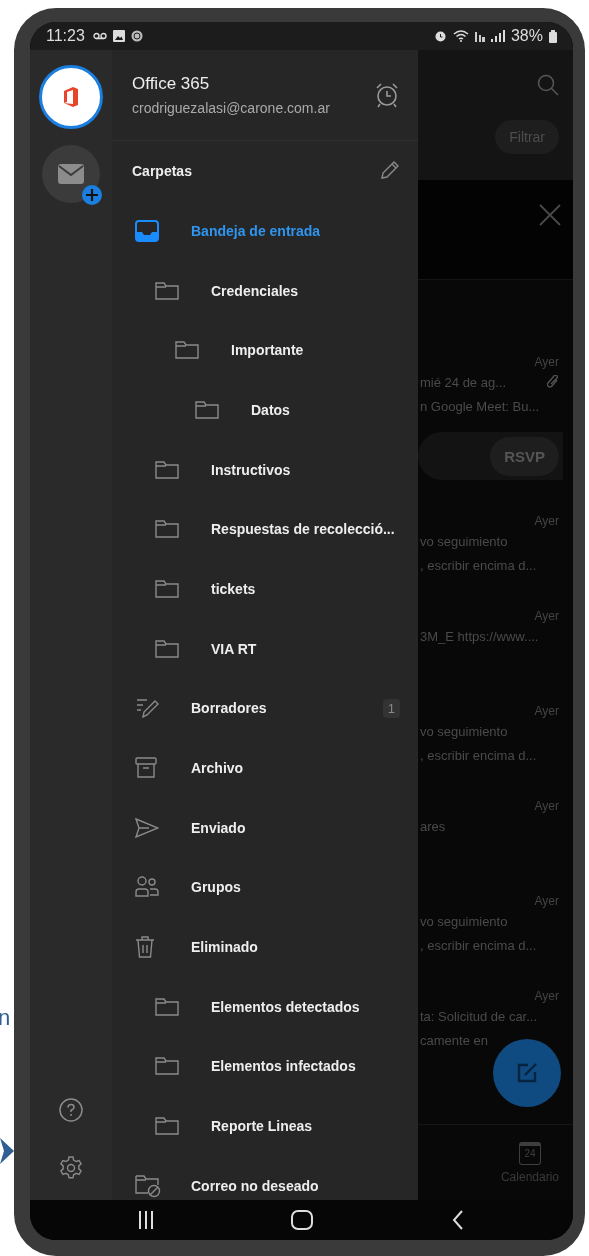  I want to click on back-icon, so click(457, 1220).